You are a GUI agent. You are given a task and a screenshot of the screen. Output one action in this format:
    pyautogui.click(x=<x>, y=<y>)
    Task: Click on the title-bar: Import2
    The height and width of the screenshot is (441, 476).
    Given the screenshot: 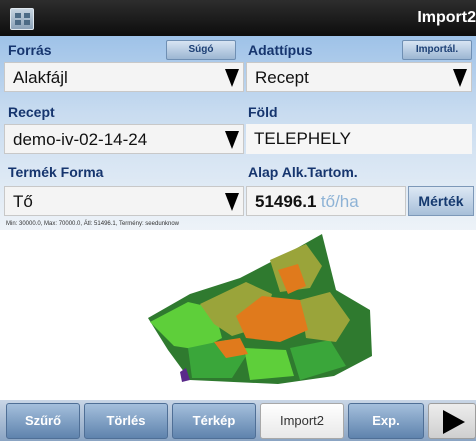 What is the action you would take?
    pyautogui.click(x=238, y=18)
    